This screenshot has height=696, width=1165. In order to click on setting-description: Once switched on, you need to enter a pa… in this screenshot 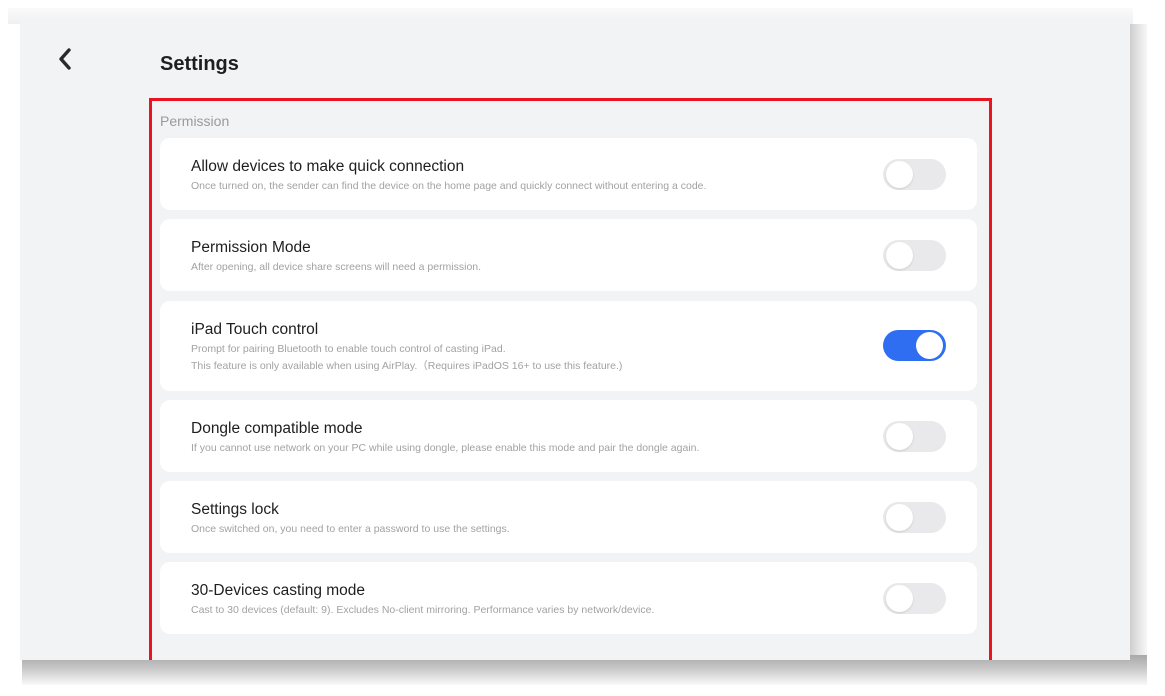, I will do `click(350, 529)`.